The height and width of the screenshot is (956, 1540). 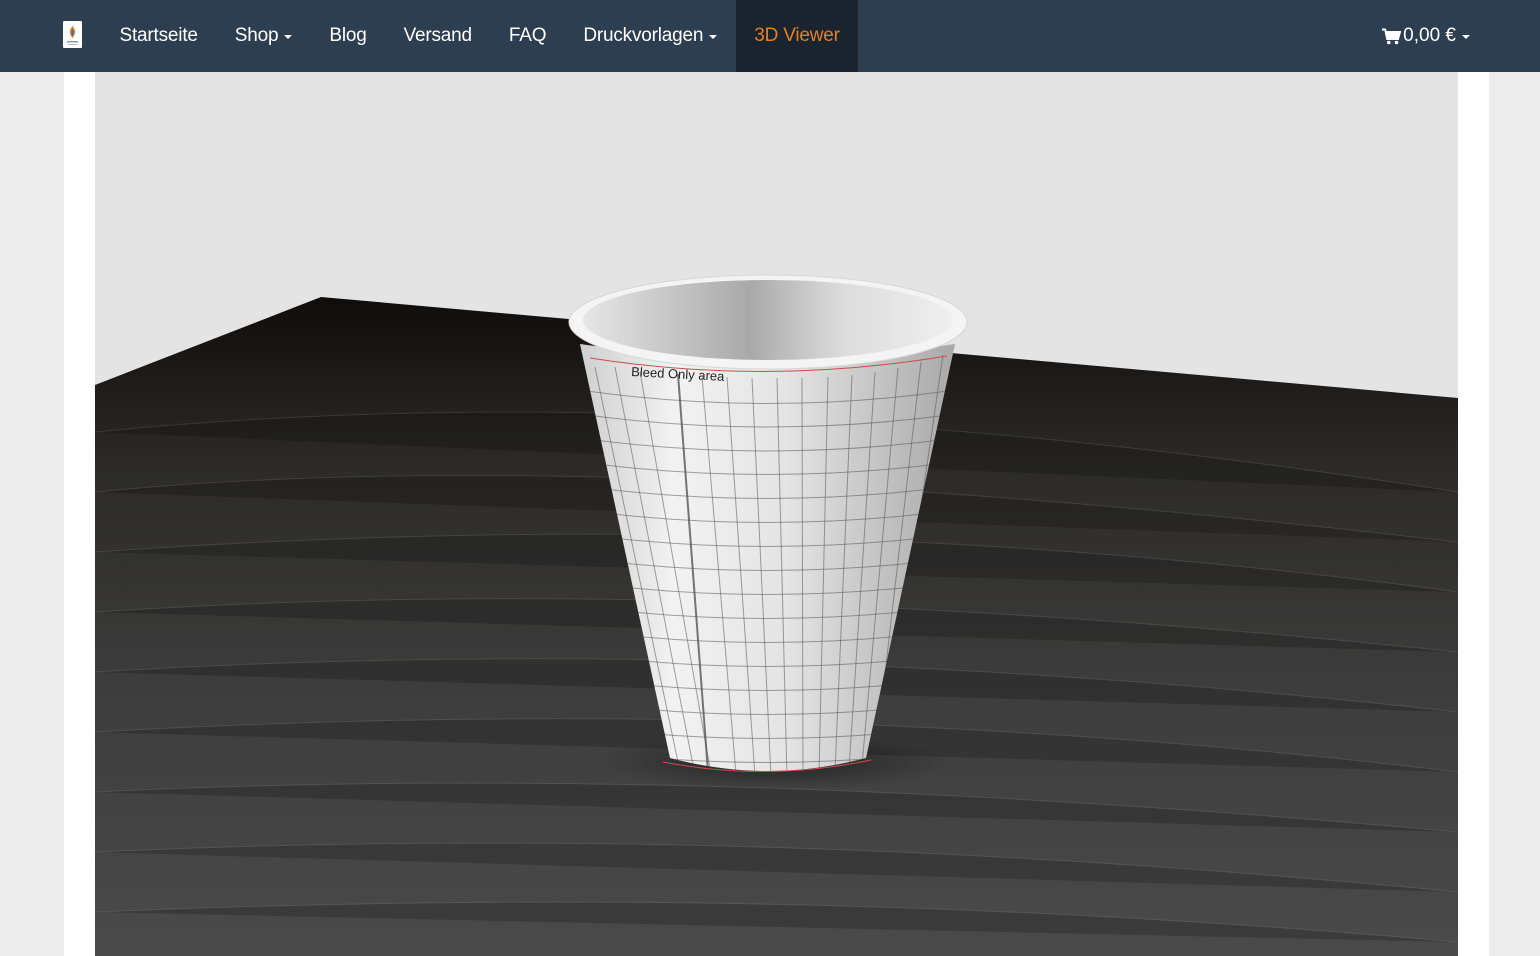 I want to click on nav-item-startseite: Startseite, so click(x=158, y=36).